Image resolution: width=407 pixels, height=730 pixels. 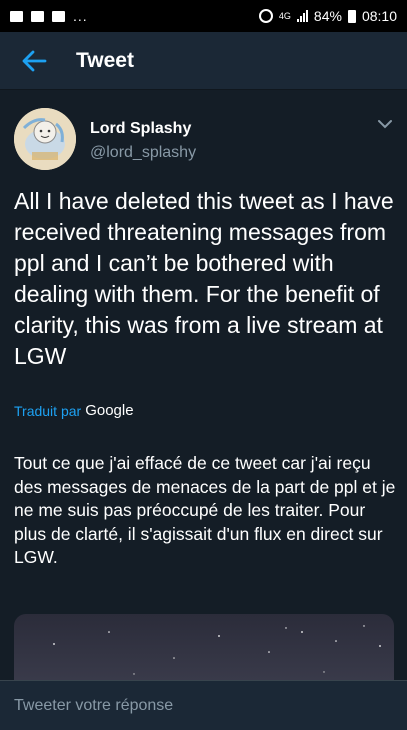 I want to click on page-title: Tweet, so click(x=105, y=60).